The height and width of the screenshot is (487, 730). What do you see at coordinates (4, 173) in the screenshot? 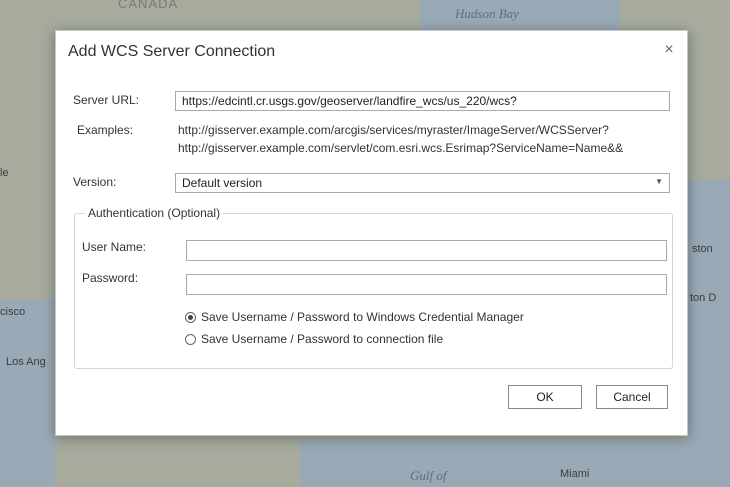
I see `map-label-le: le` at bounding box center [4, 173].